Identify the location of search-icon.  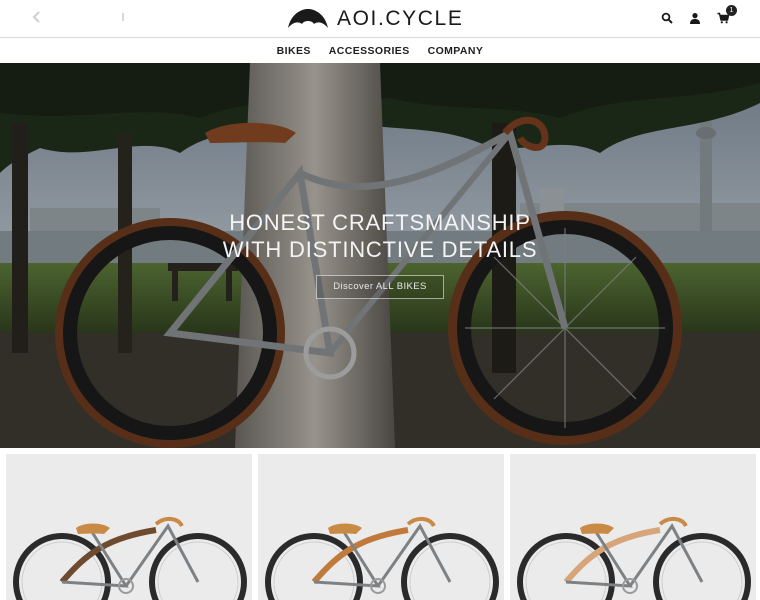
(667, 18).